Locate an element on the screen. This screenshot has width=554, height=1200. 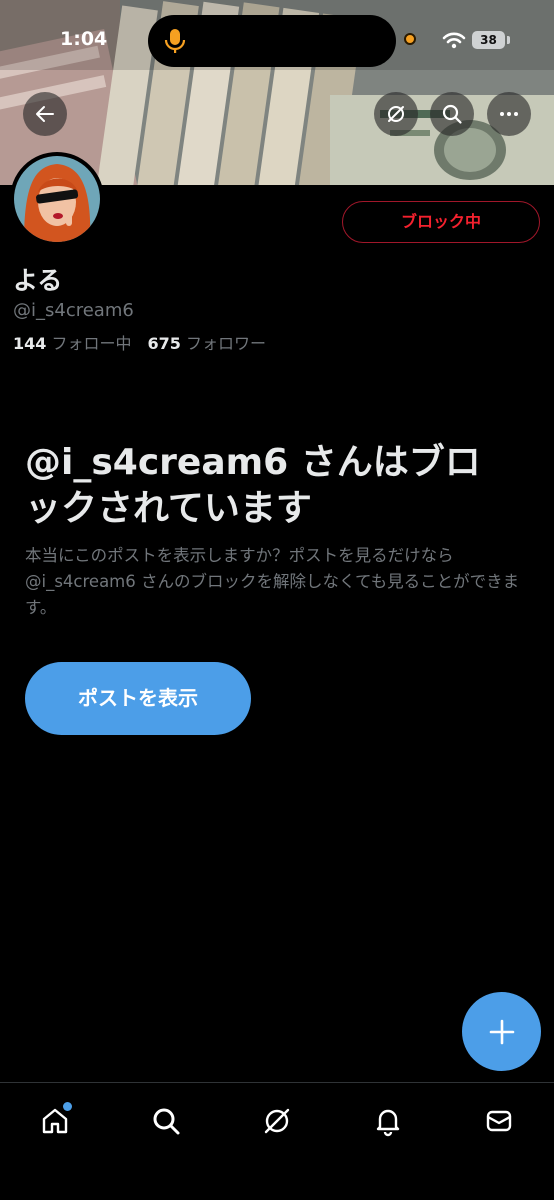
avatar-image is located at coordinates (57, 199).